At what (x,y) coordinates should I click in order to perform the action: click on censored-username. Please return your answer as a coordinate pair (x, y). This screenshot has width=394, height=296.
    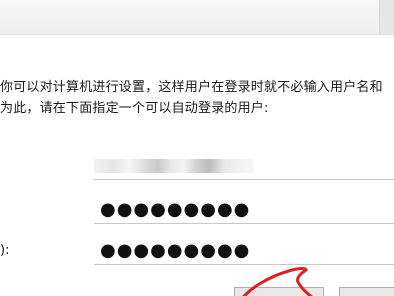
    Looking at the image, I should click on (174, 166).